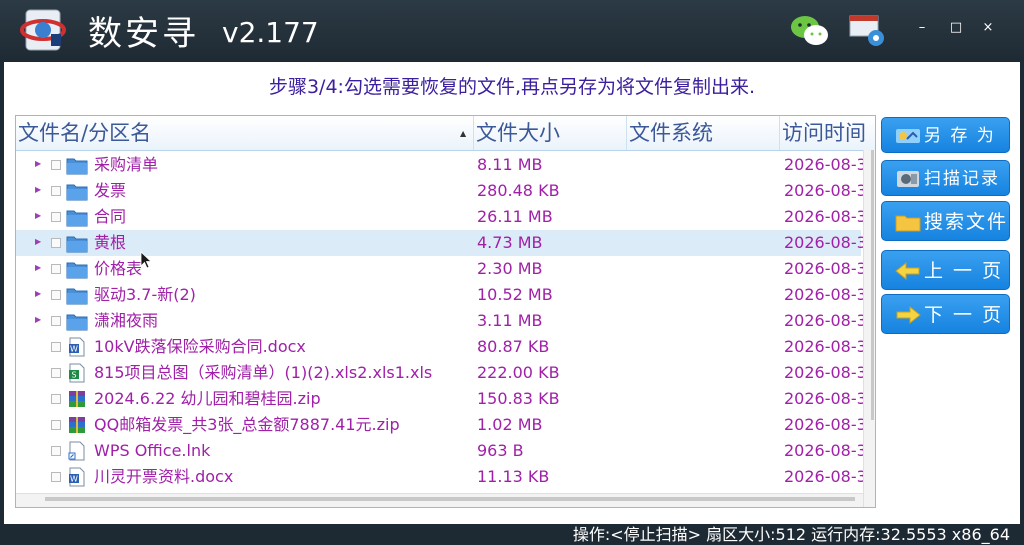 This screenshot has height=545, width=1024. I want to click on app-title: 数安寻, so click(143, 34).